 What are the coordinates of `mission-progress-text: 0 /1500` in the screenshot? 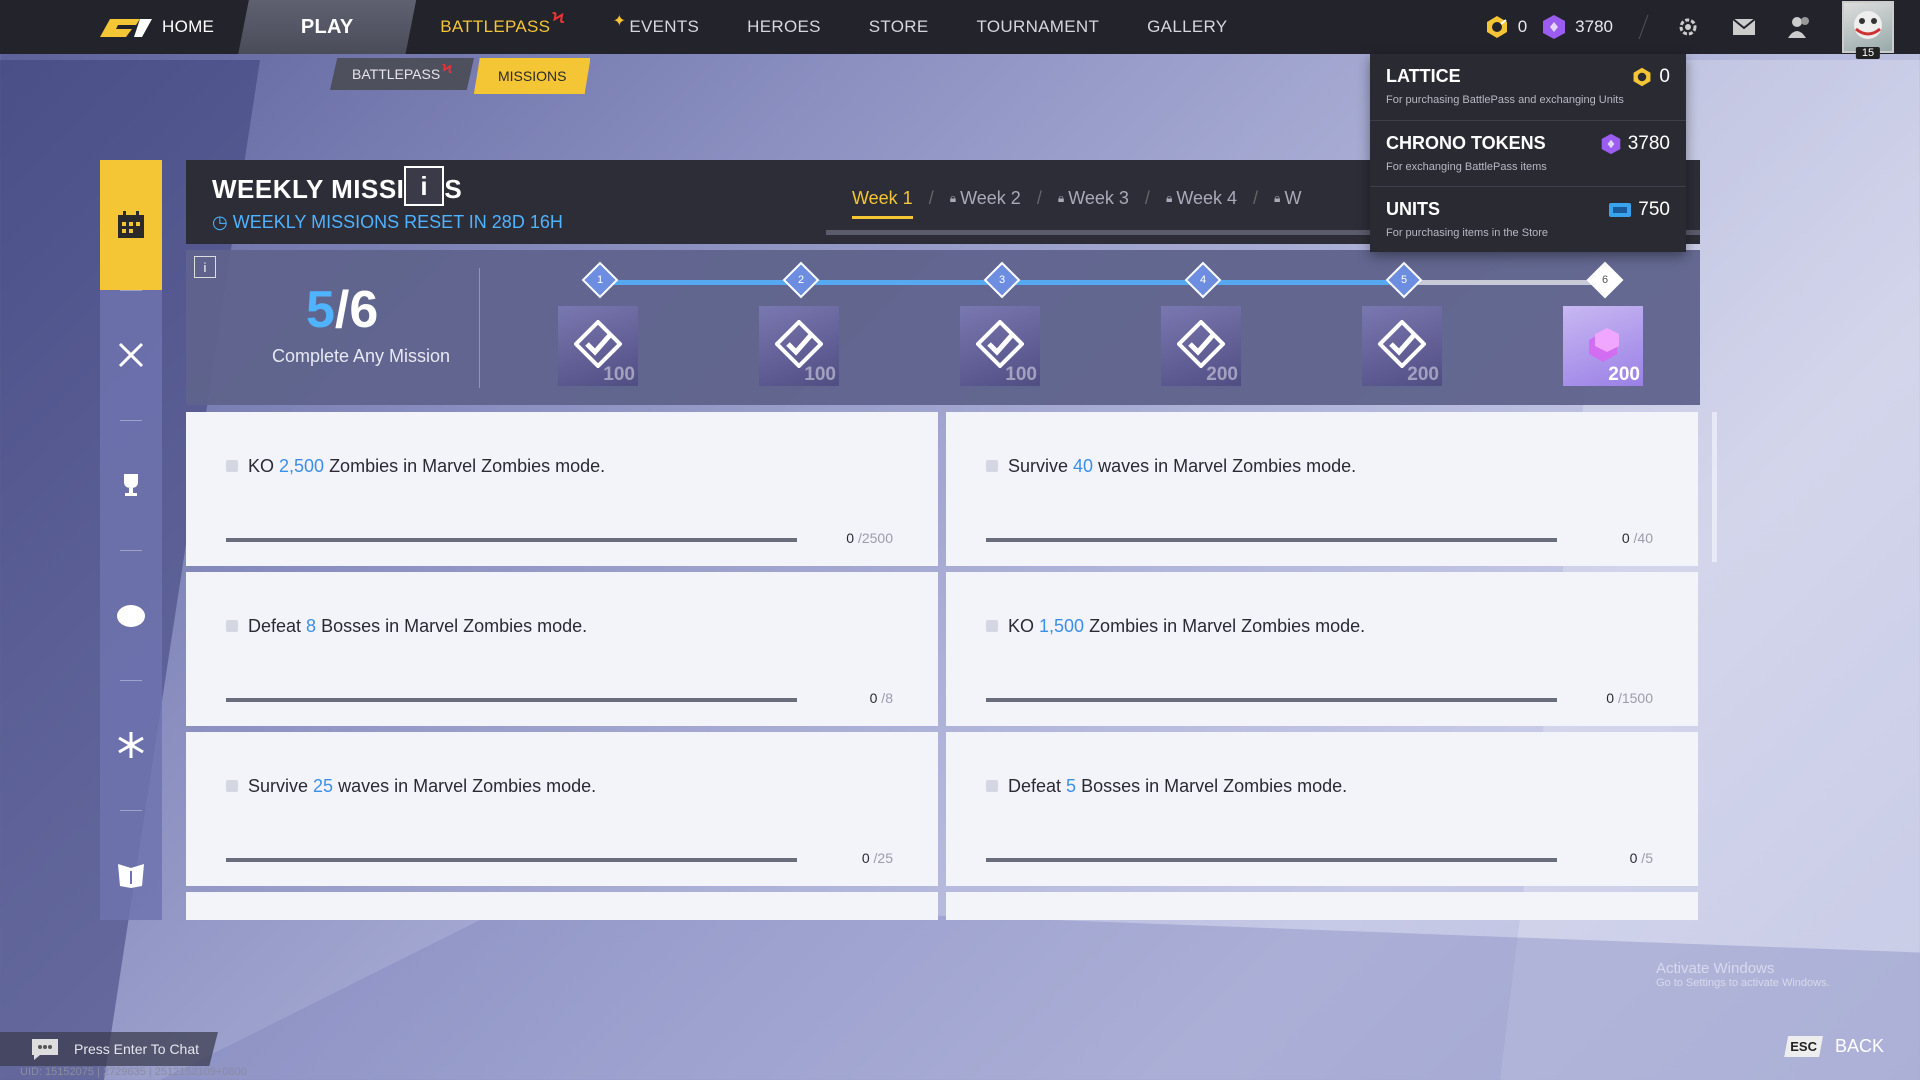 It's located at (1629, 698).